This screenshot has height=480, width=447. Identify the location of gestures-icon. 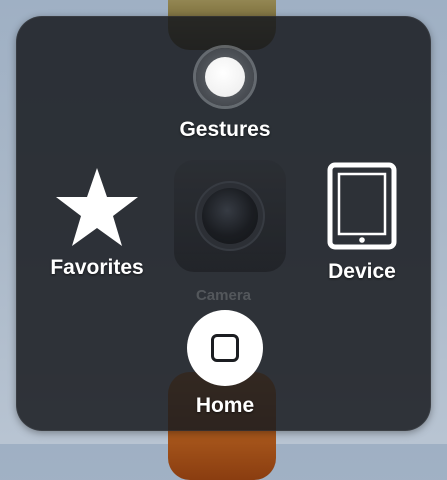
(225, 77).